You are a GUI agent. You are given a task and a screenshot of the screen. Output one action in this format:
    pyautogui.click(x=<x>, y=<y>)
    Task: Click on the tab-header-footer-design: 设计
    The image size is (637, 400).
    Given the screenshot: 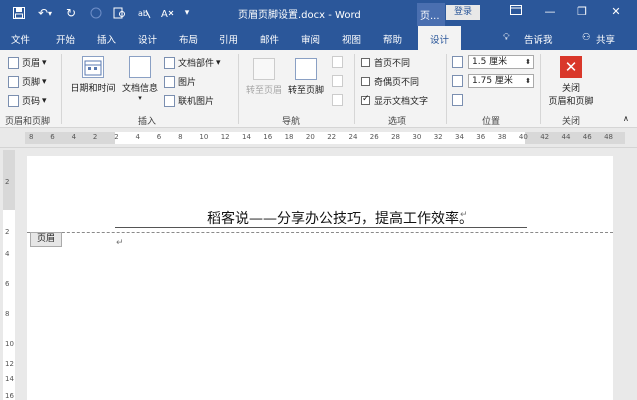 What is the action you would take?
    pyautogui.click(x=440, y=38)
    